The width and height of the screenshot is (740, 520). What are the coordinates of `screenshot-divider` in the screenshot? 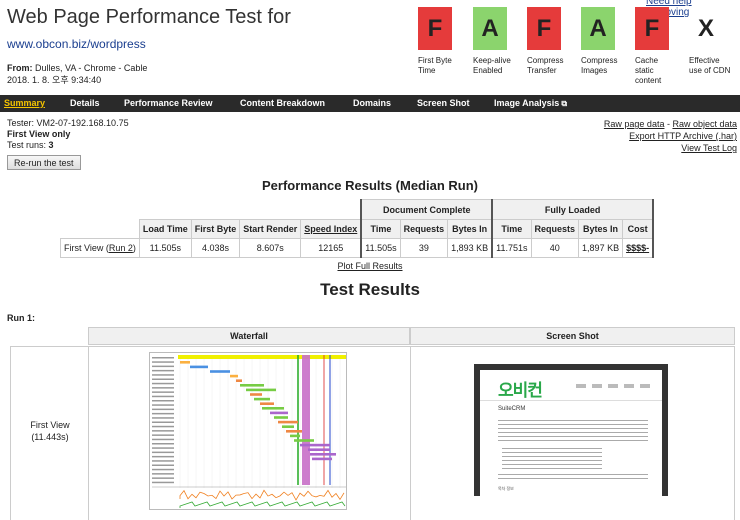 It's located at (571, 400).